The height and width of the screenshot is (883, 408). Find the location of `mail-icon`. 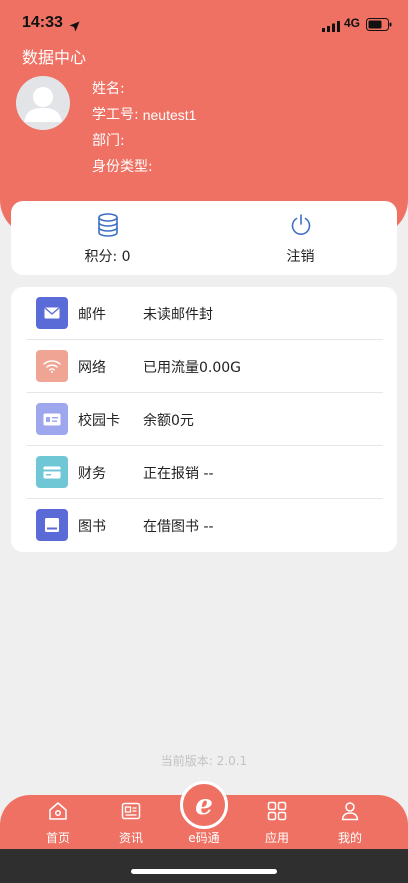

mail-icon is located at coordinates (52, 313).